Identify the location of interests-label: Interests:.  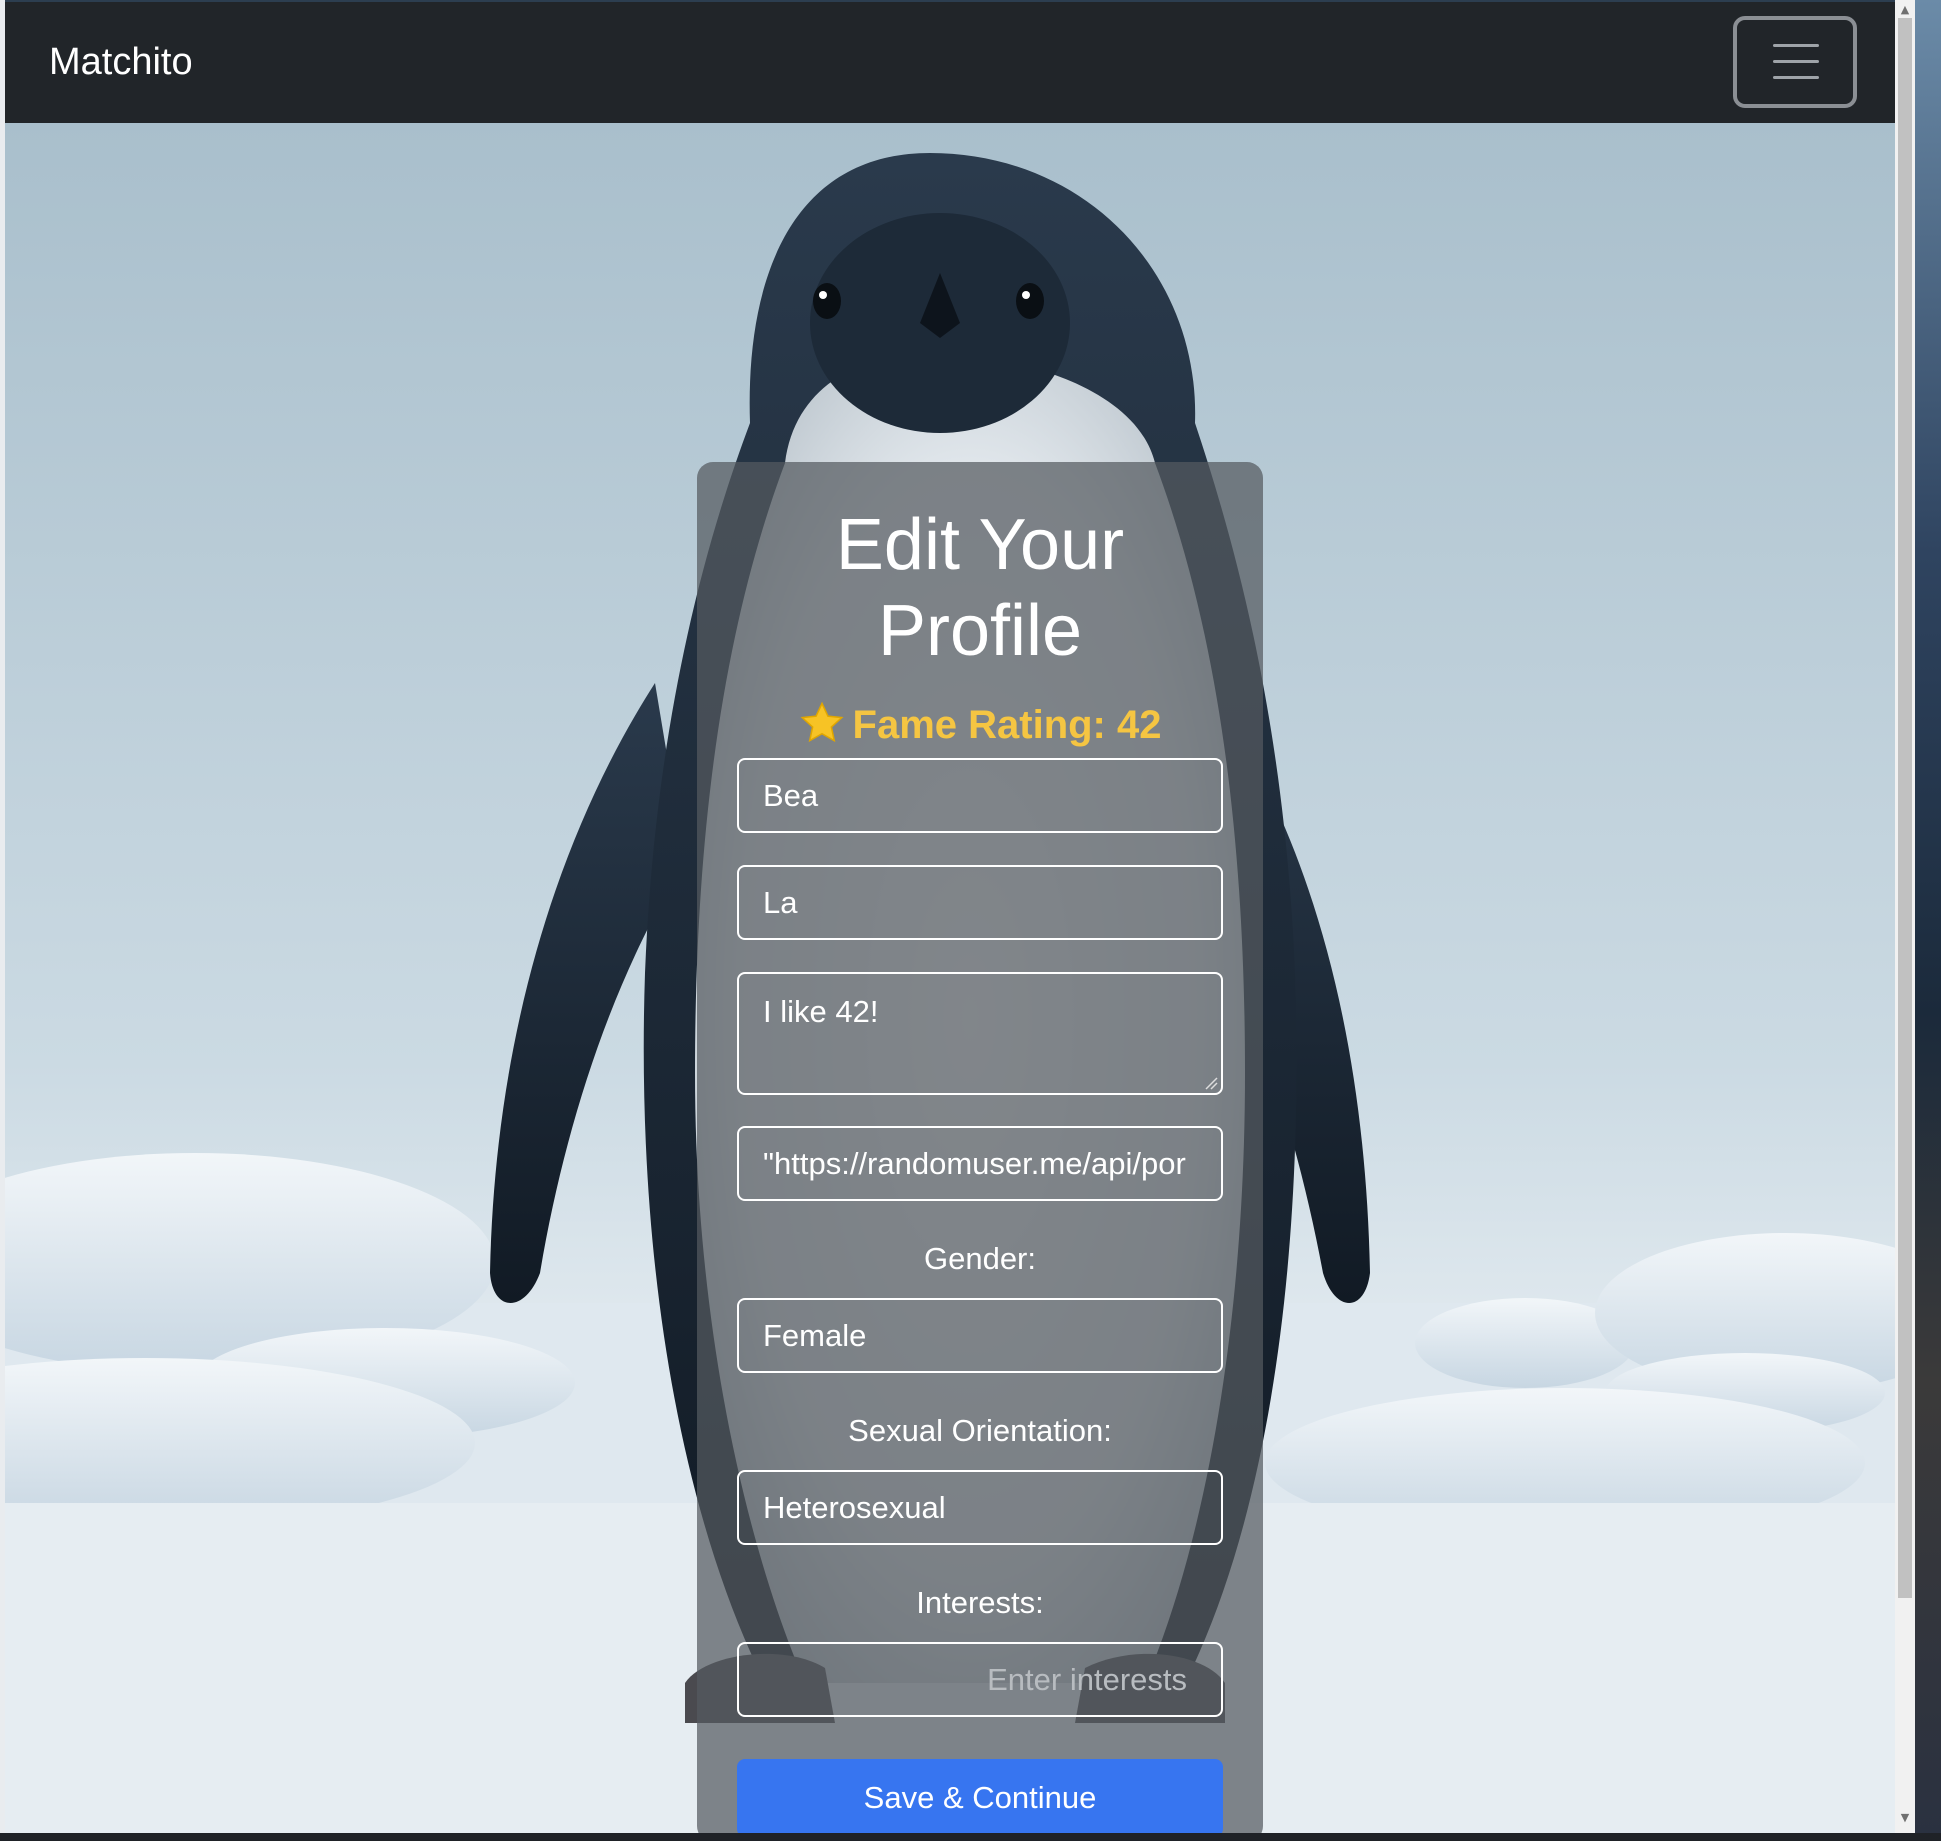
(980, 1602).